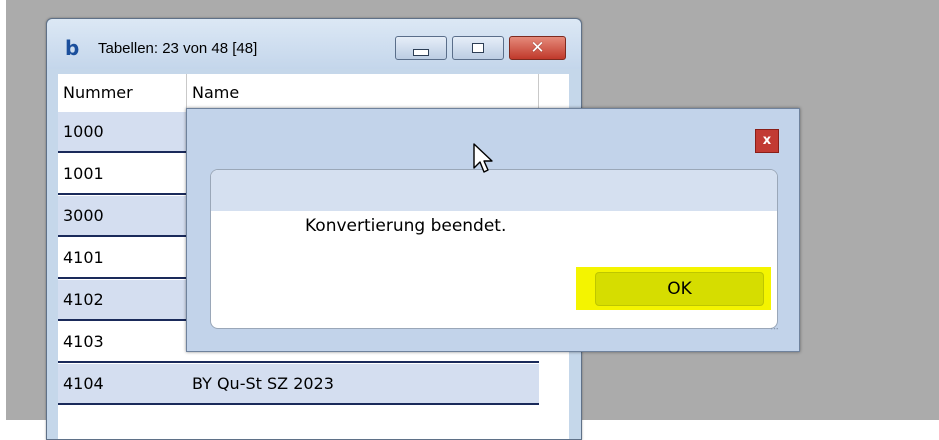  Describe the element at coordinates (83, 299) in the screenshot. I see `cell-nummer: 4102` at that location.